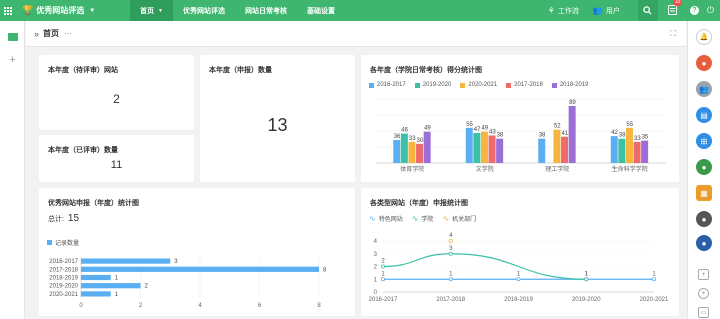 This screenshot has height=319, width=720. Describe the element at coordinates (266, 10) in the screenshot. I see `nav-daily-check: 网站日常考核` at that location.